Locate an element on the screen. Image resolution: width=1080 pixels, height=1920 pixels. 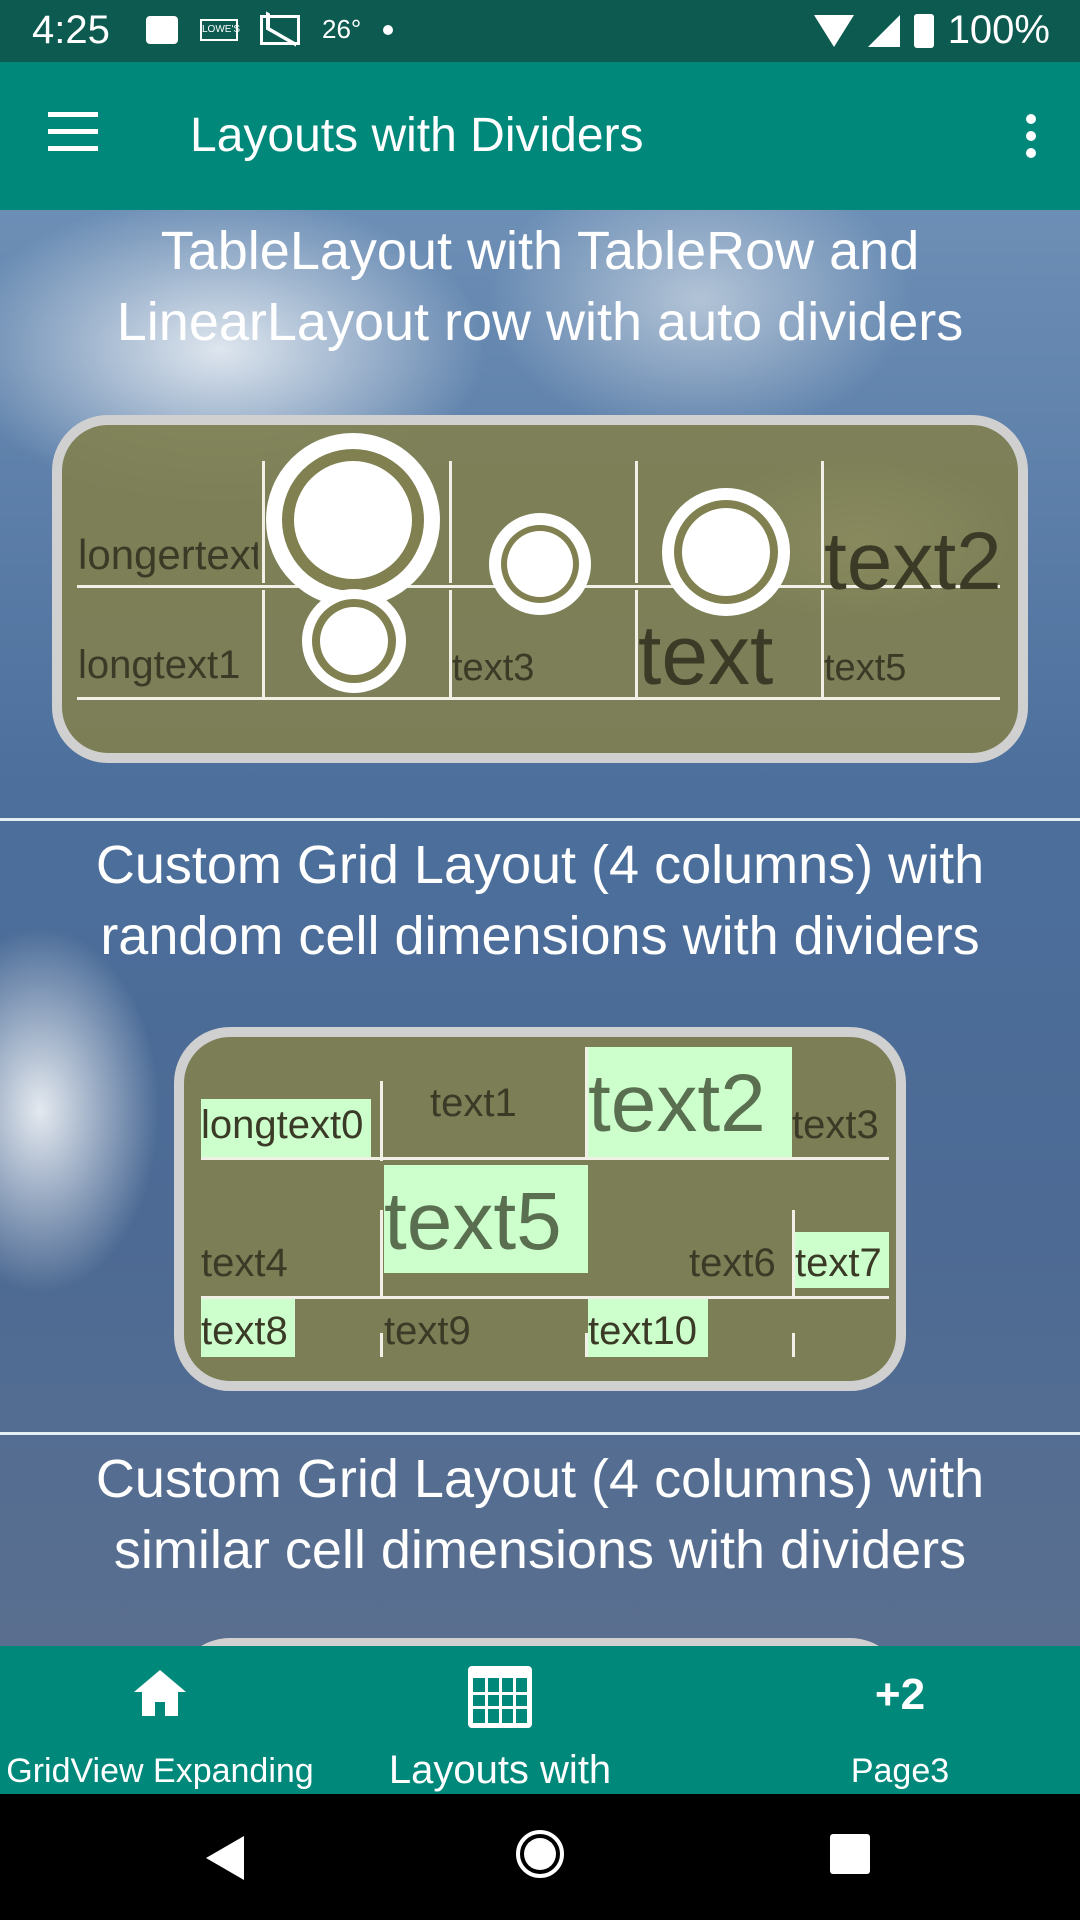
nav-item-layouts: Layouts with is located at coordinates (500, 1720).